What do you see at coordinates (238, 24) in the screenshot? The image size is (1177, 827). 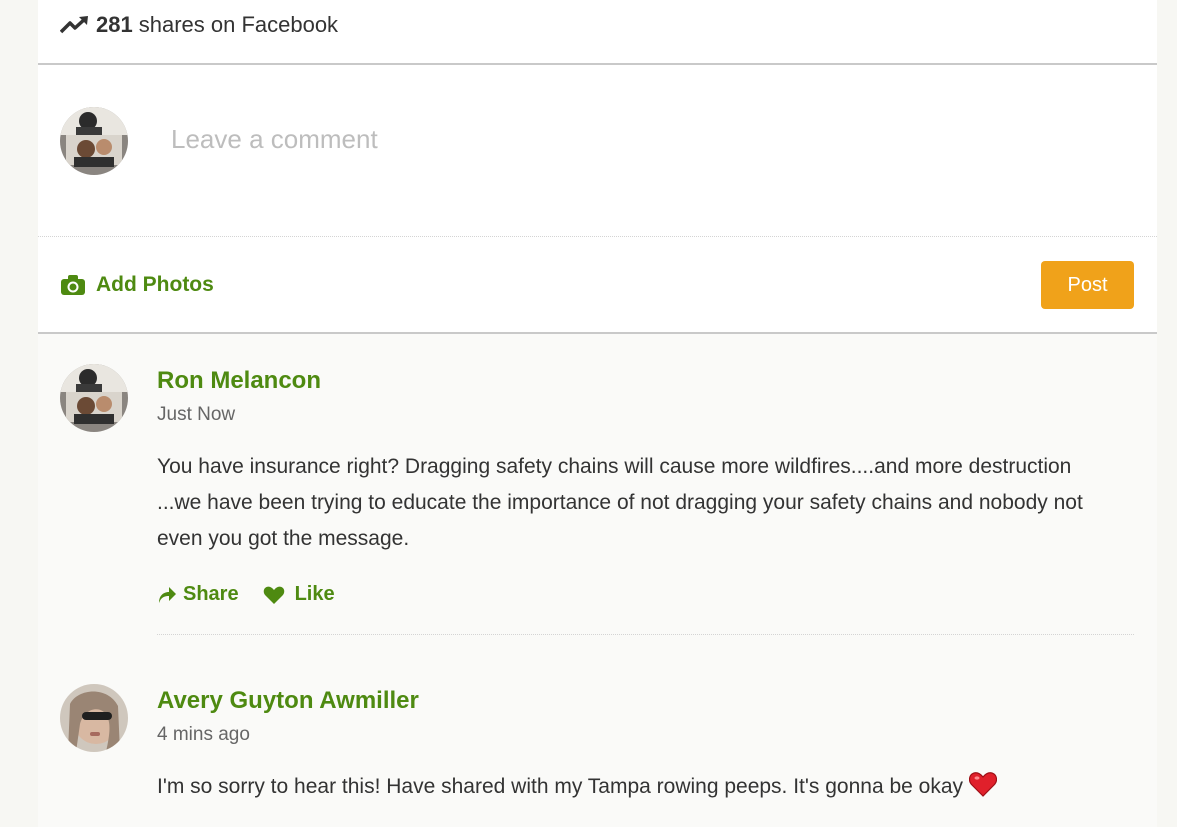 I see `share-label: shares on Facebook` at bounding box center [238, 24].